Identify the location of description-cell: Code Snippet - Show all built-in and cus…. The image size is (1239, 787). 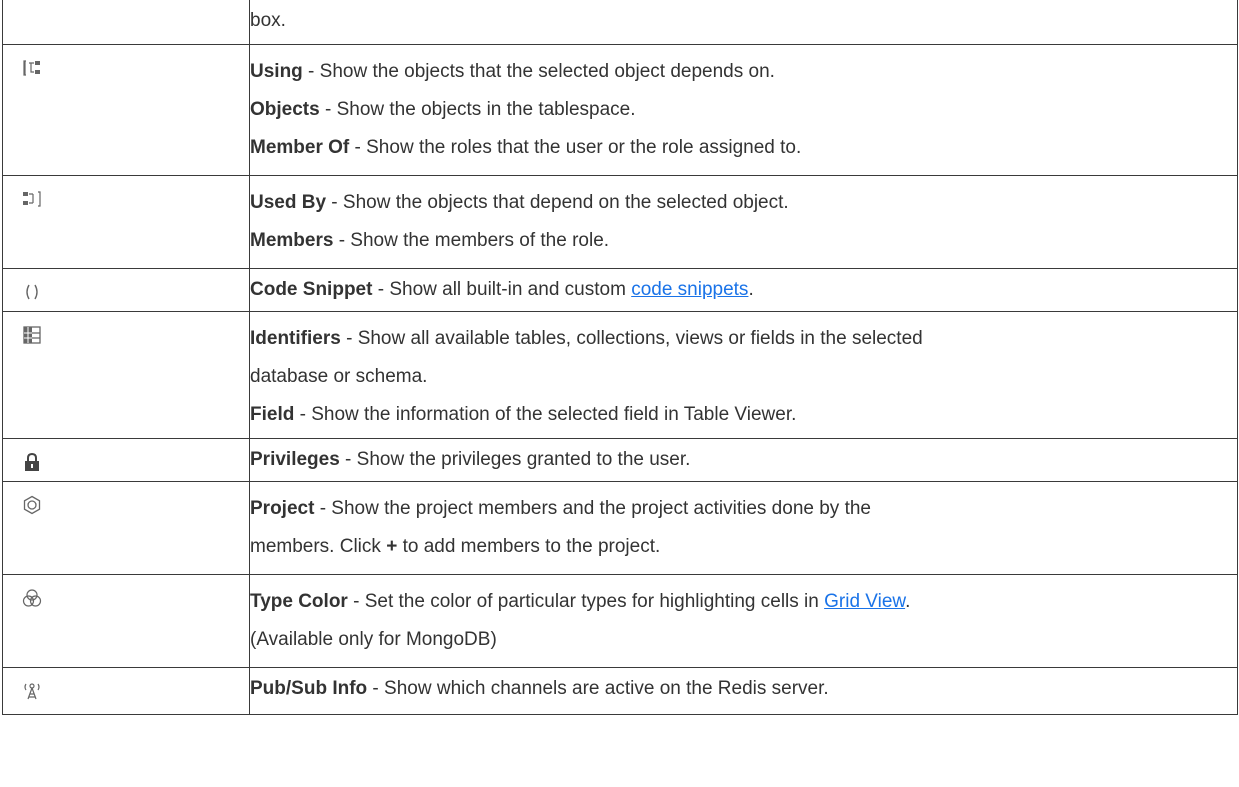
(743, 290).